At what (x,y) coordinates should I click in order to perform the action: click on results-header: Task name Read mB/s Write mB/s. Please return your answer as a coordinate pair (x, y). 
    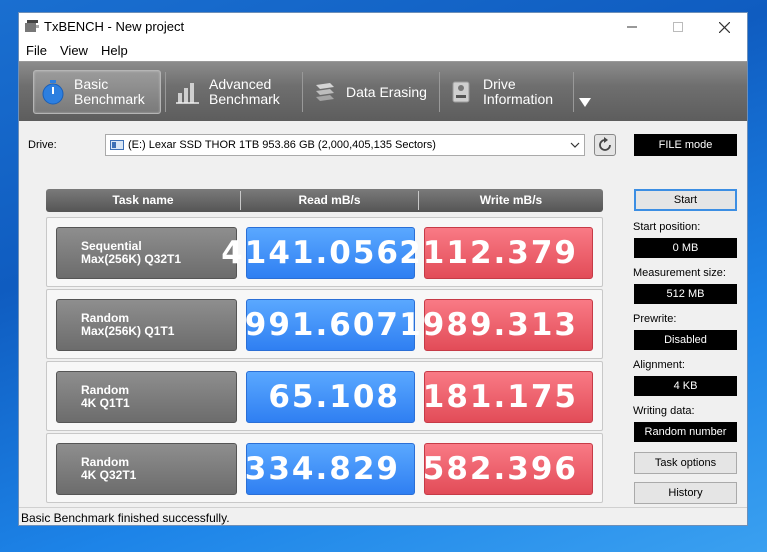
    Looking at the image, I should click on (324, 200).